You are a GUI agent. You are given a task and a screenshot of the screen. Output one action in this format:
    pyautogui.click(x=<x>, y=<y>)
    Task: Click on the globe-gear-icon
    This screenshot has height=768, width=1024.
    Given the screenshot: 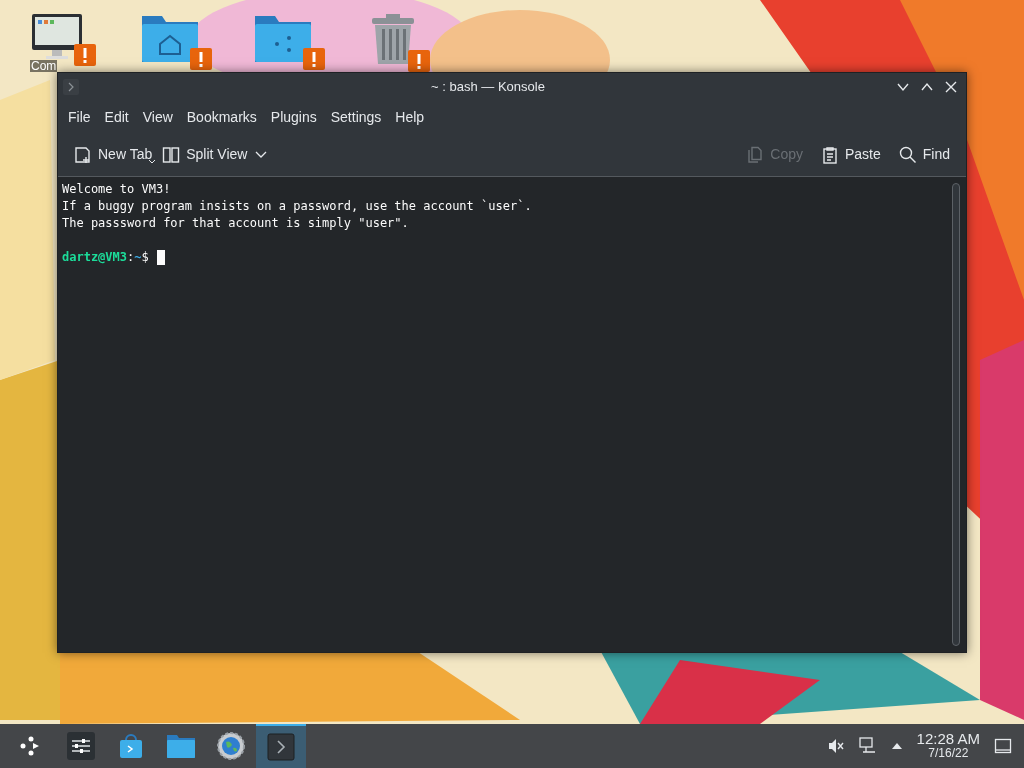 What is the action you would take?
    pyautogui.click(x=231, y=746)
    